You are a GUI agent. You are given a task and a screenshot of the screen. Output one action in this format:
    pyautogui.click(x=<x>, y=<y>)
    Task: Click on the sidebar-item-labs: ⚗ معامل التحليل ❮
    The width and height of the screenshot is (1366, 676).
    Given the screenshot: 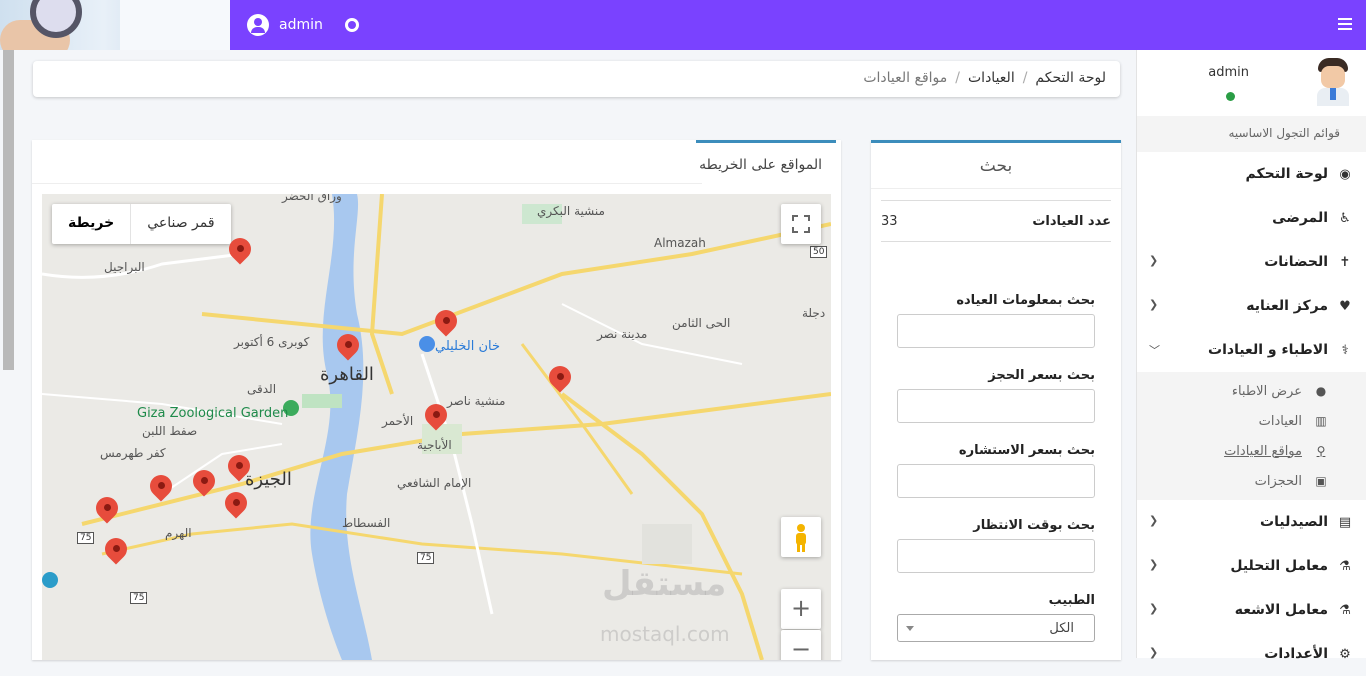 What is the action you would take?
    pyautogui.click(x=1251, y=566)
    